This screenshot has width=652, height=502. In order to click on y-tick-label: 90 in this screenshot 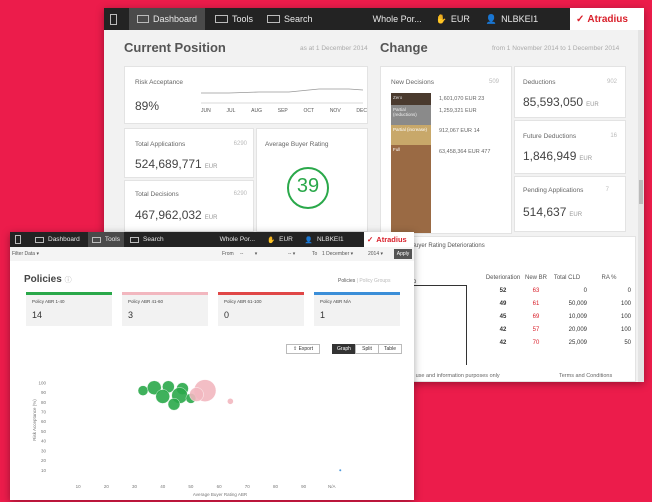, I will do `click(44, 392)`.